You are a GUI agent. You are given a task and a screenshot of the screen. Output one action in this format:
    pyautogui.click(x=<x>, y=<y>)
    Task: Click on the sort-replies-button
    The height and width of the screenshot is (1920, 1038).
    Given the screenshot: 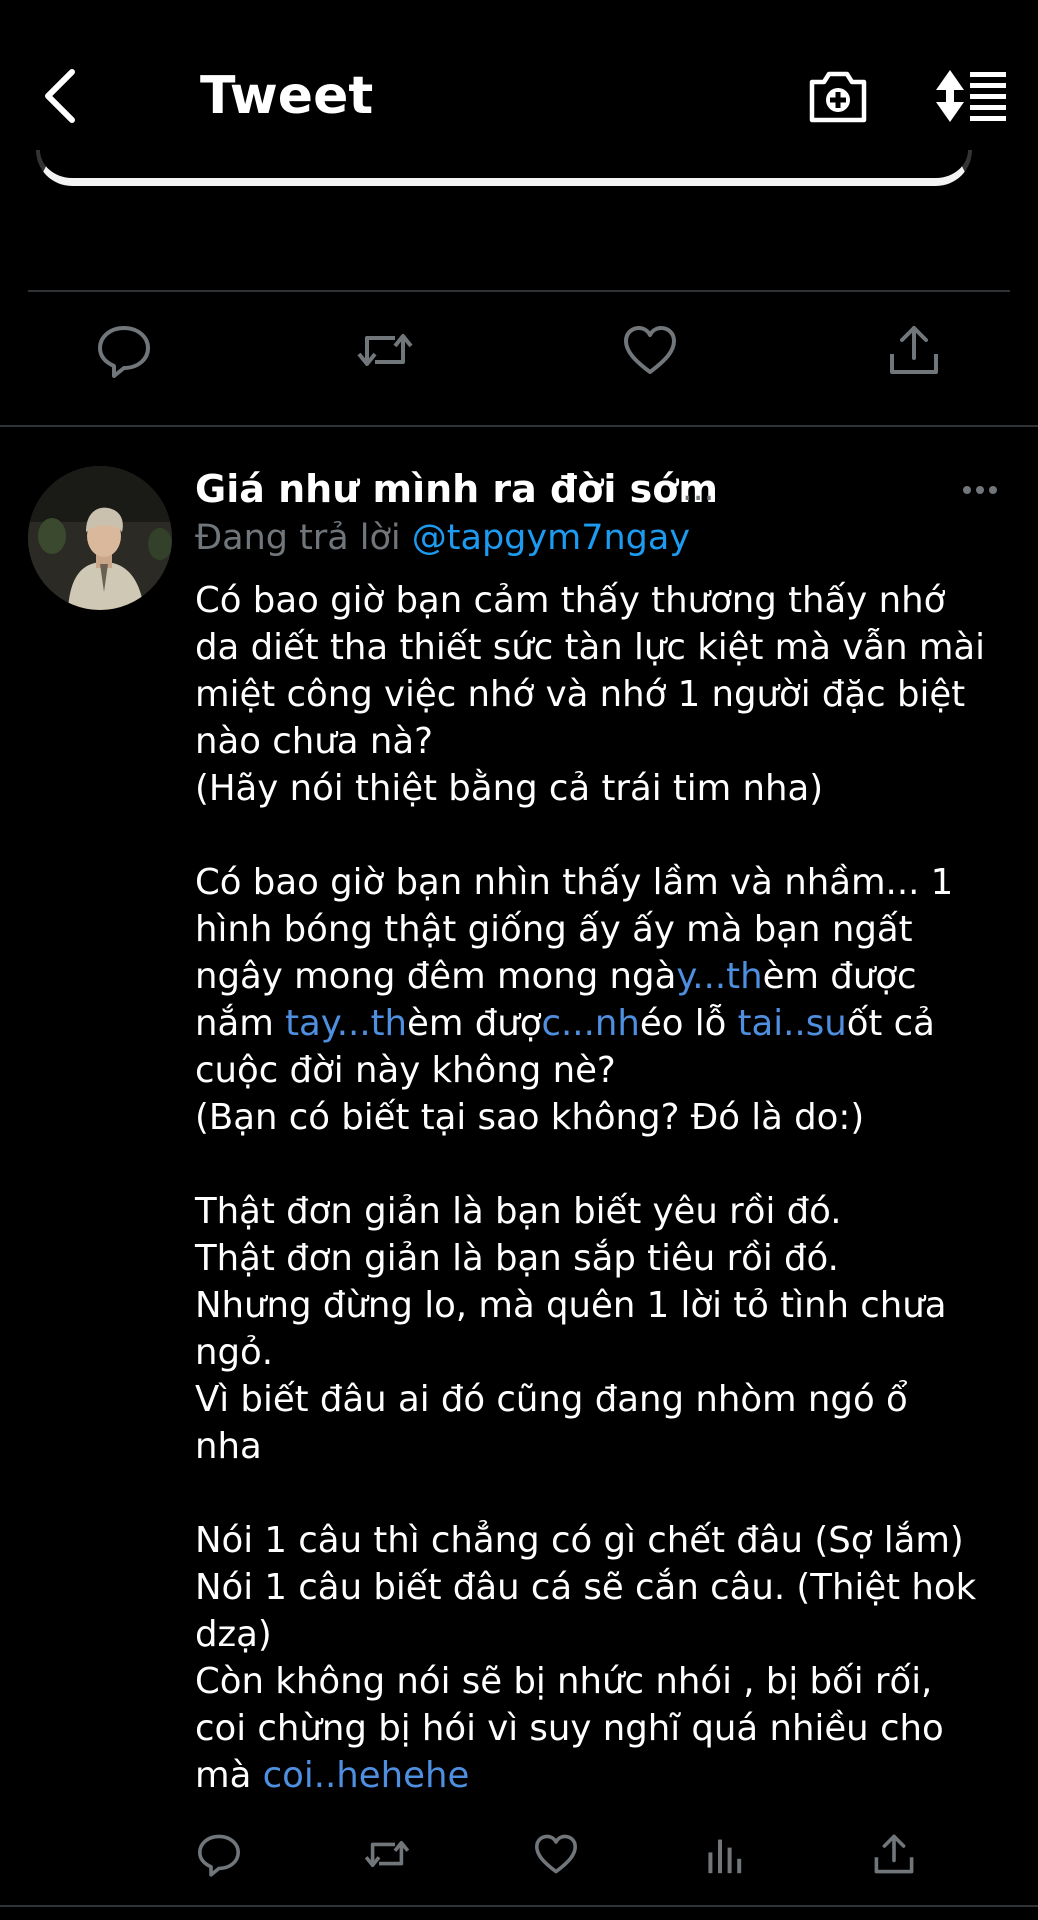 What is the action you would take?
    pyautogui.click(x=972, y=96)
    